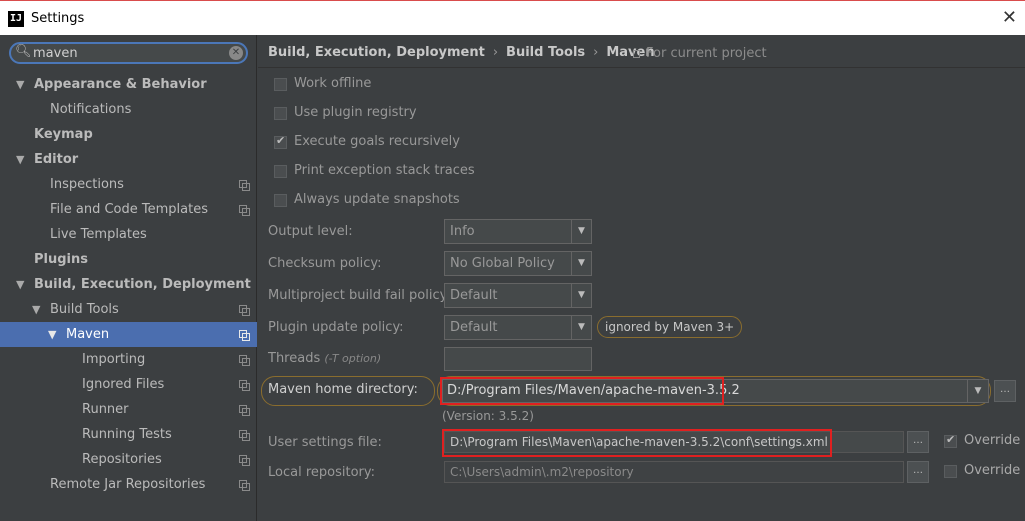 The width and height of the screenshot is (1025, 521). Describe the element at coordinates (1009, 17) in the screenshot. I see `close-icon: ✕` at that location.